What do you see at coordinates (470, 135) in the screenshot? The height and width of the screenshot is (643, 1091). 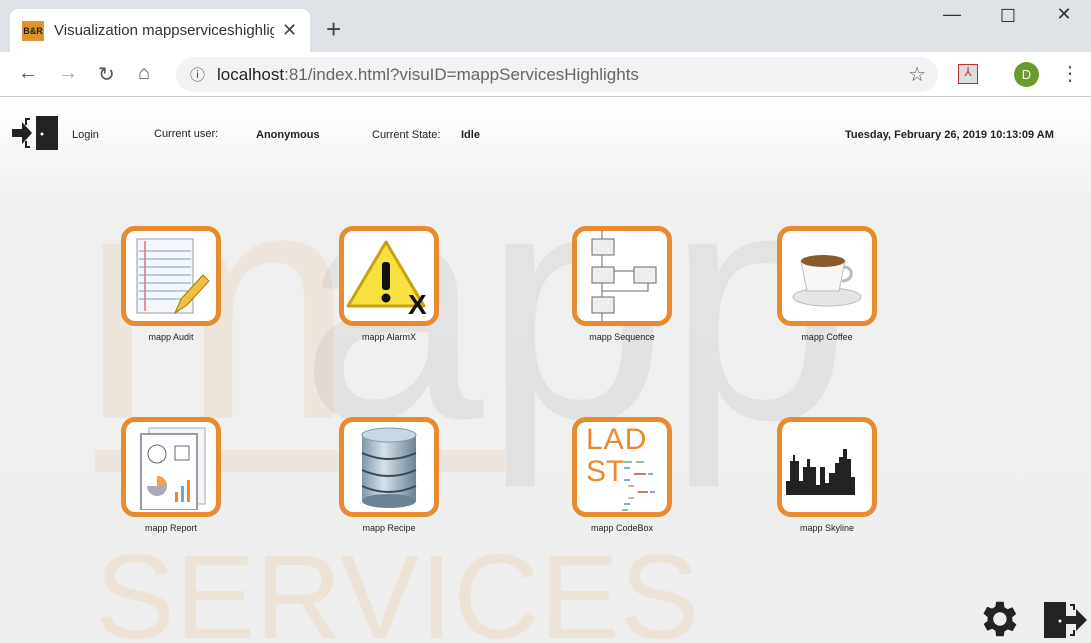 I see `current-state-value: Idle` at bounding box center [470, 135].